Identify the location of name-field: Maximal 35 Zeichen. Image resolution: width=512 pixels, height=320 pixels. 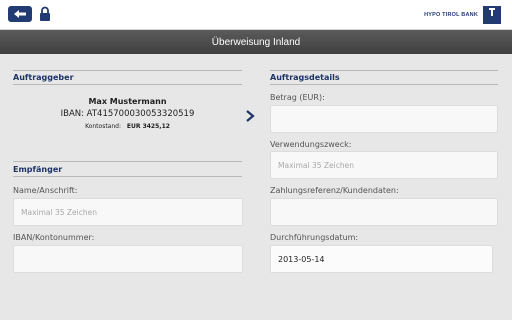
(128, 212).